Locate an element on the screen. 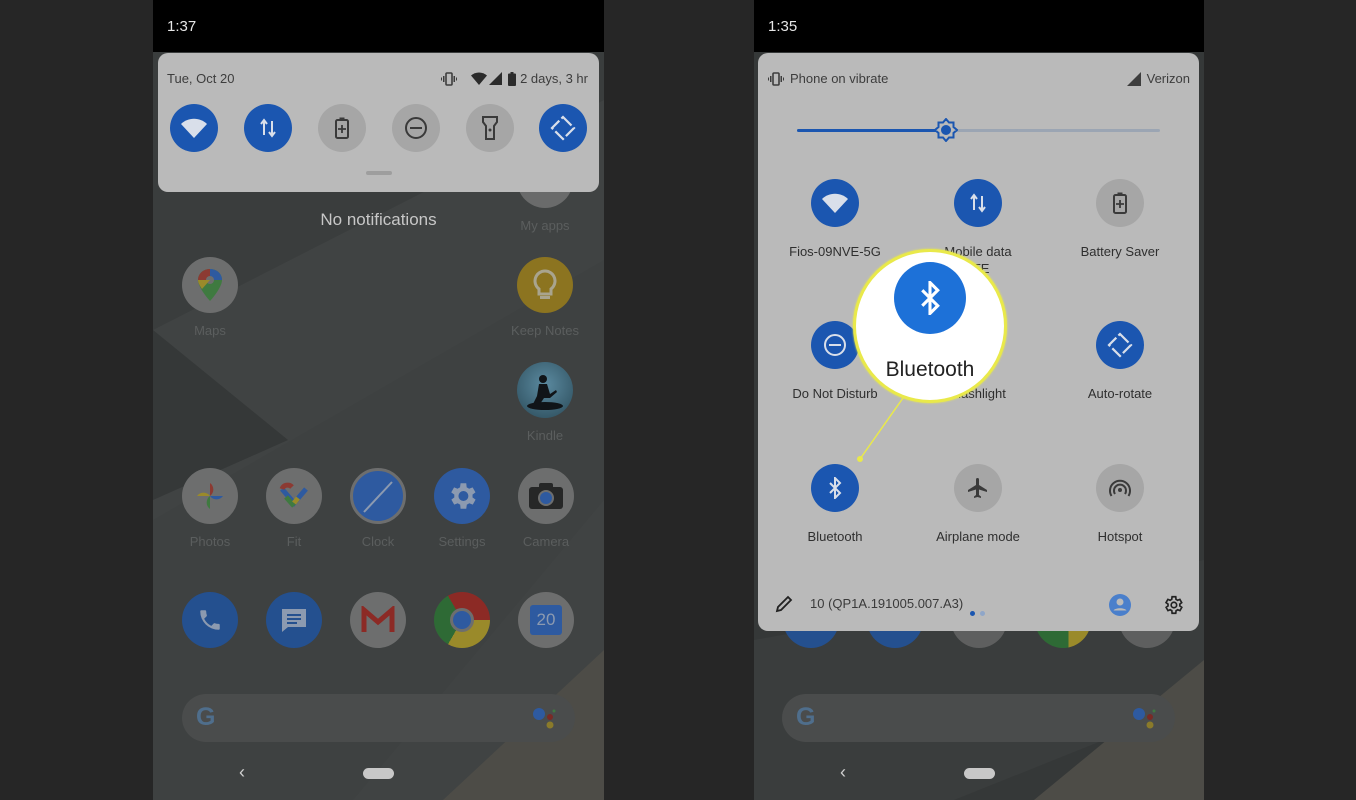 The height and width of the screenshot is (800, 1356). callout-pointer is located at coordinates (880, 429).